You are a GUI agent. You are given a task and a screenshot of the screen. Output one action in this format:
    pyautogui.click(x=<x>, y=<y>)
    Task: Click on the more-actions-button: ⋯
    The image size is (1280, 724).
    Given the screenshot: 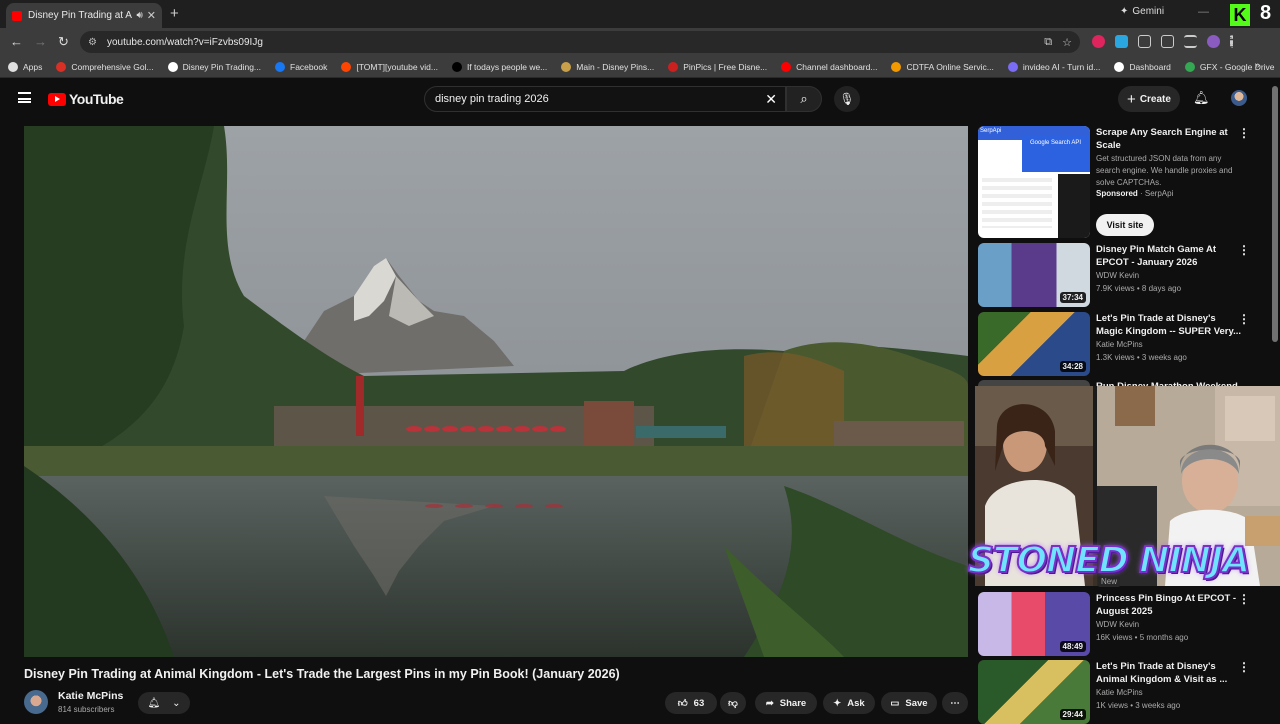 What is the action you would take?
    pyautogui.click(x=955, y=703)
    